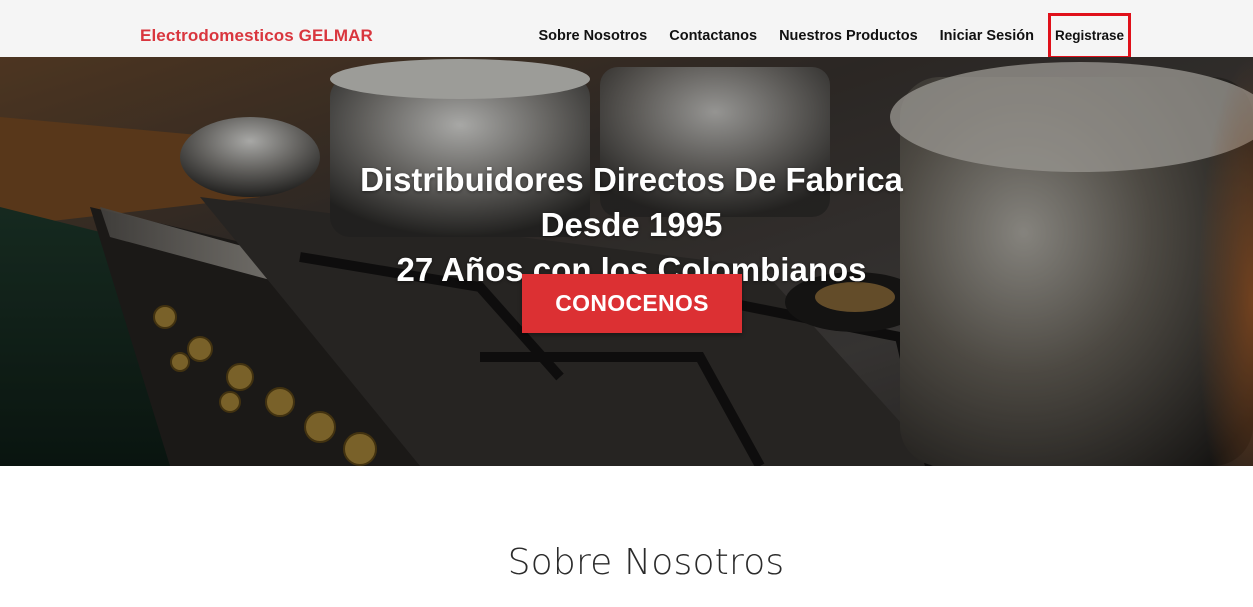 This screenshot has height=607, width=1253. Describe the element at coordinates (1089, 35) in the screenshot. I see `nav-link-registrase: Registrase` at that location.